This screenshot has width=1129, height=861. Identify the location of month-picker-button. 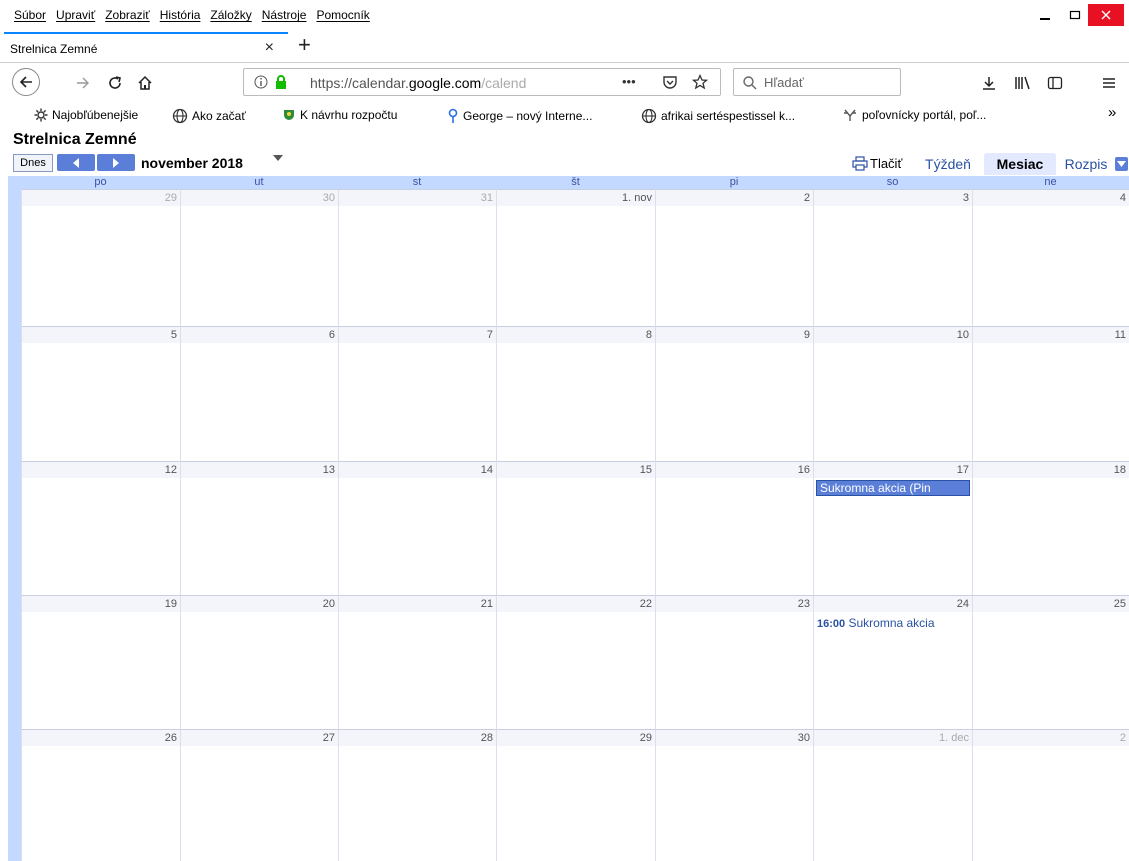
(278, 158).